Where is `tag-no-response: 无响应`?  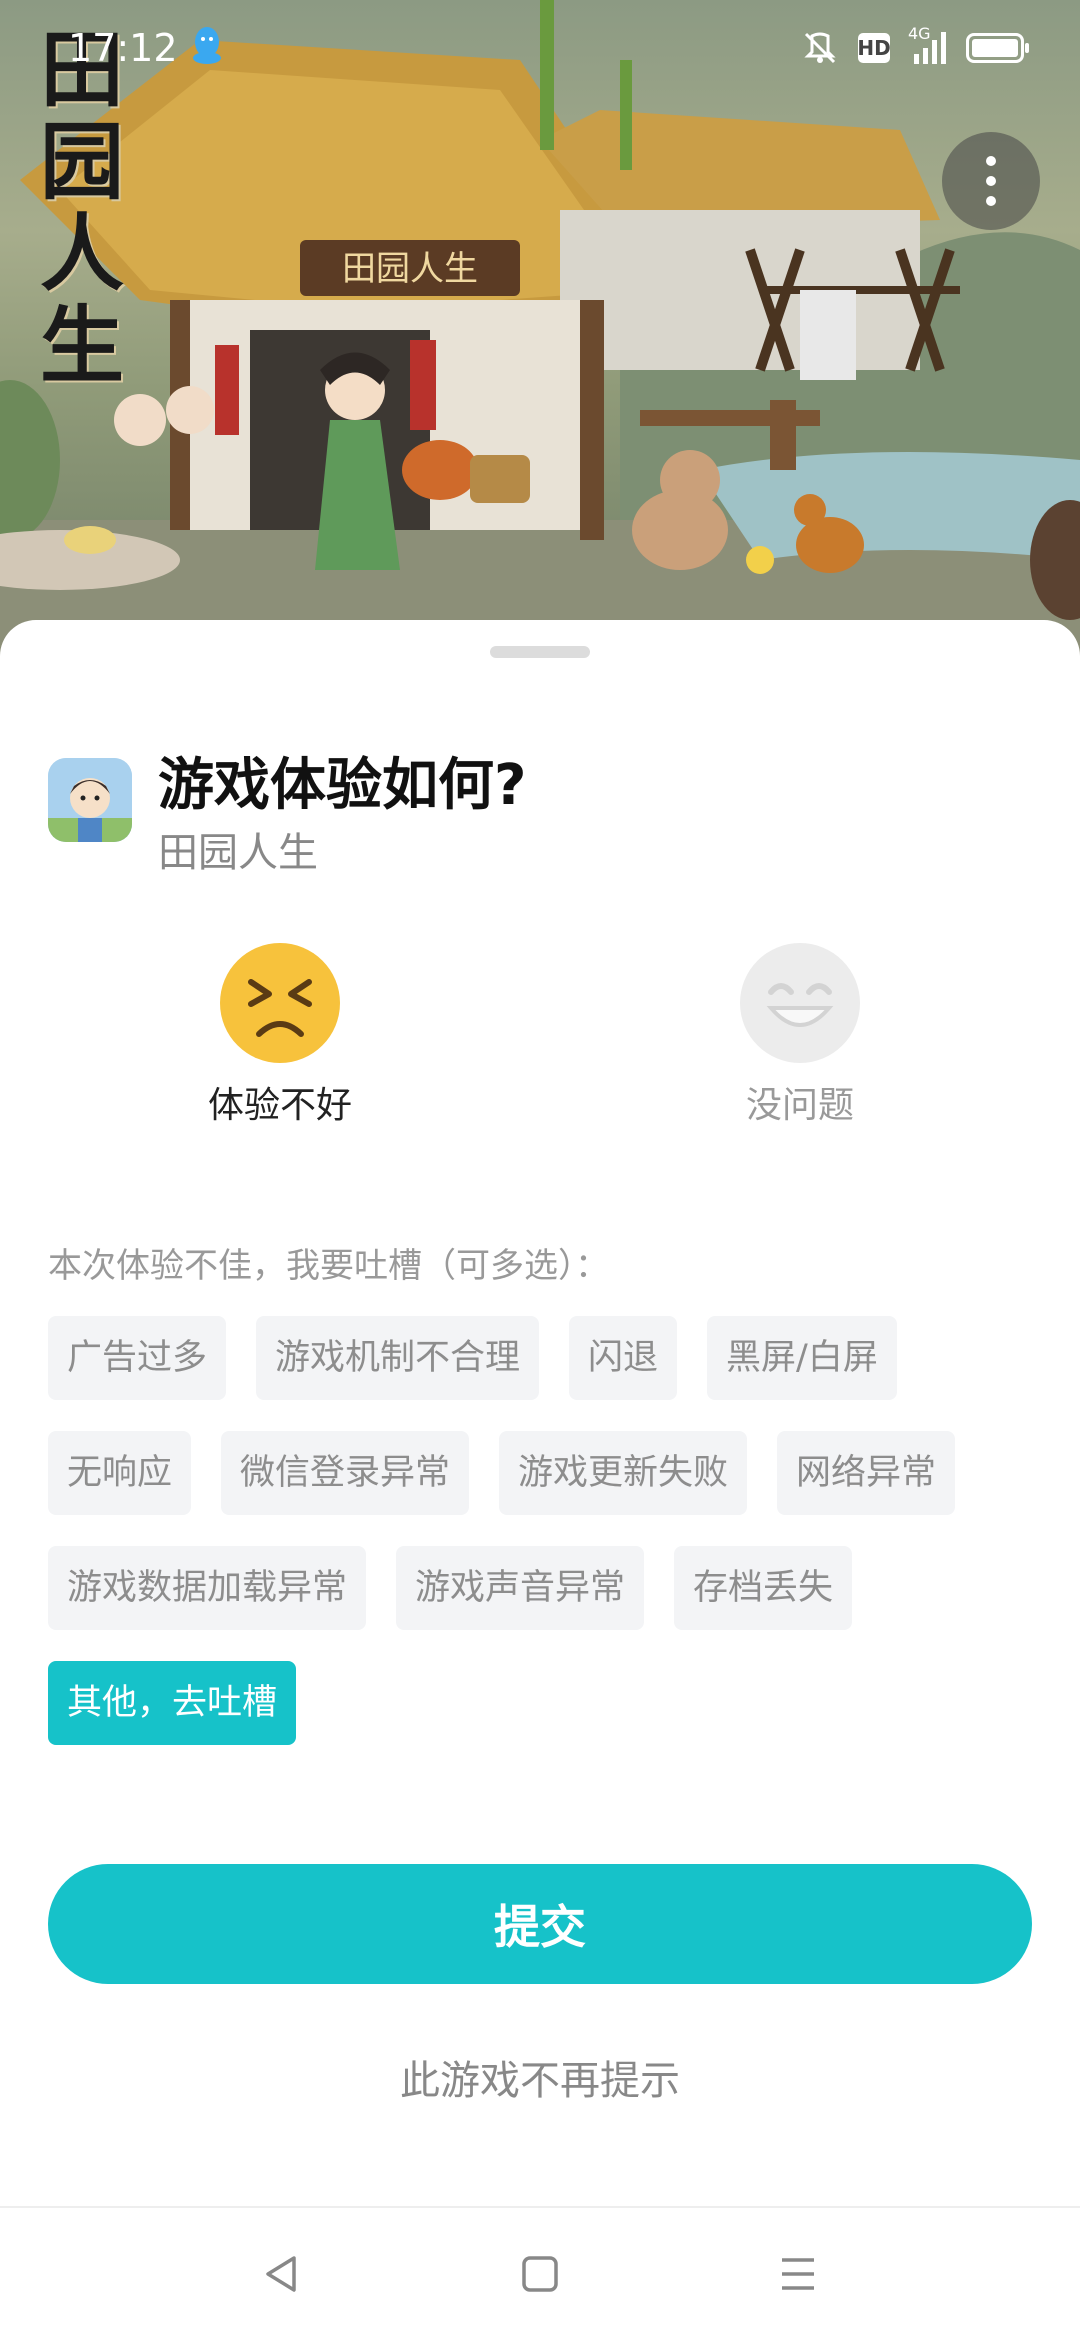 tag-no-response: 无响应 is located at coordinates (120, 1473).